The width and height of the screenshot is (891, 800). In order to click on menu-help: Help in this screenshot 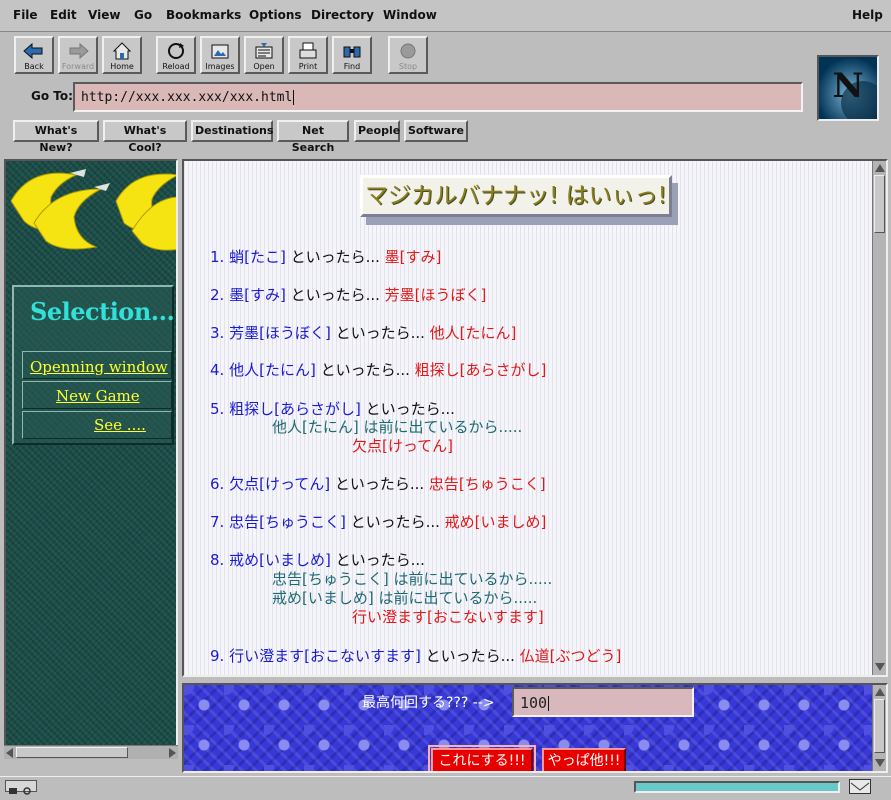, I will do `click(867, 15)`.